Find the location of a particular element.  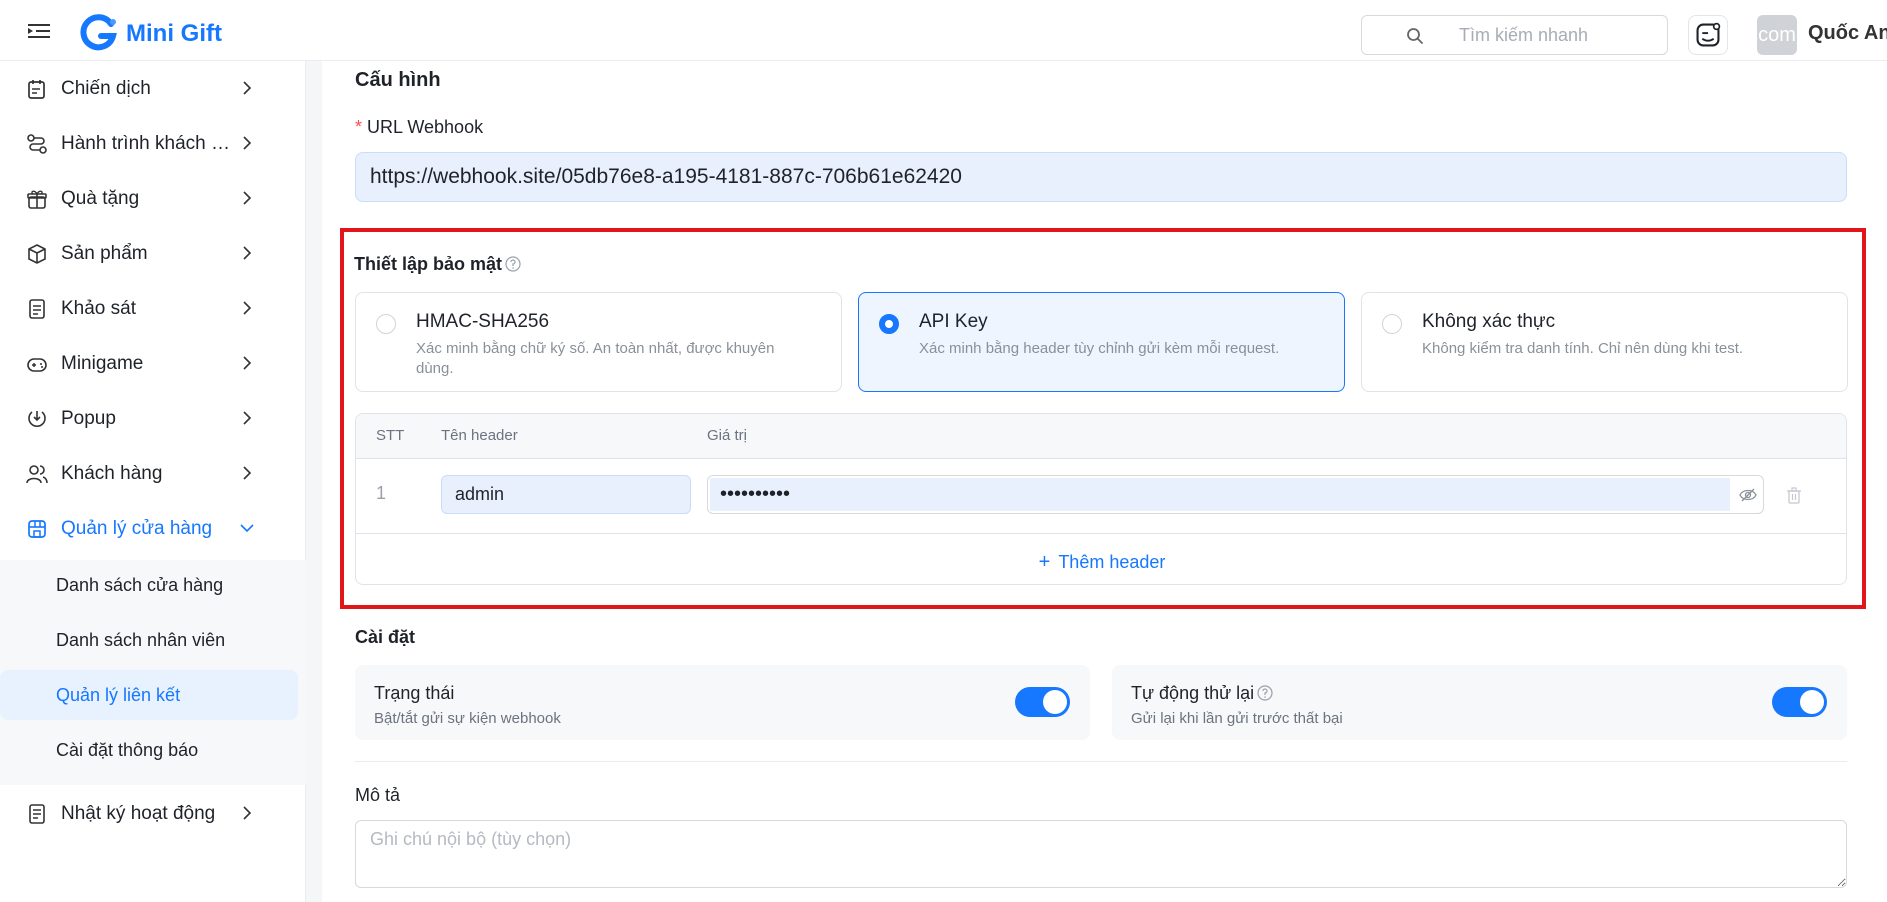

status-toggle is located at coordinates (1042, 702).